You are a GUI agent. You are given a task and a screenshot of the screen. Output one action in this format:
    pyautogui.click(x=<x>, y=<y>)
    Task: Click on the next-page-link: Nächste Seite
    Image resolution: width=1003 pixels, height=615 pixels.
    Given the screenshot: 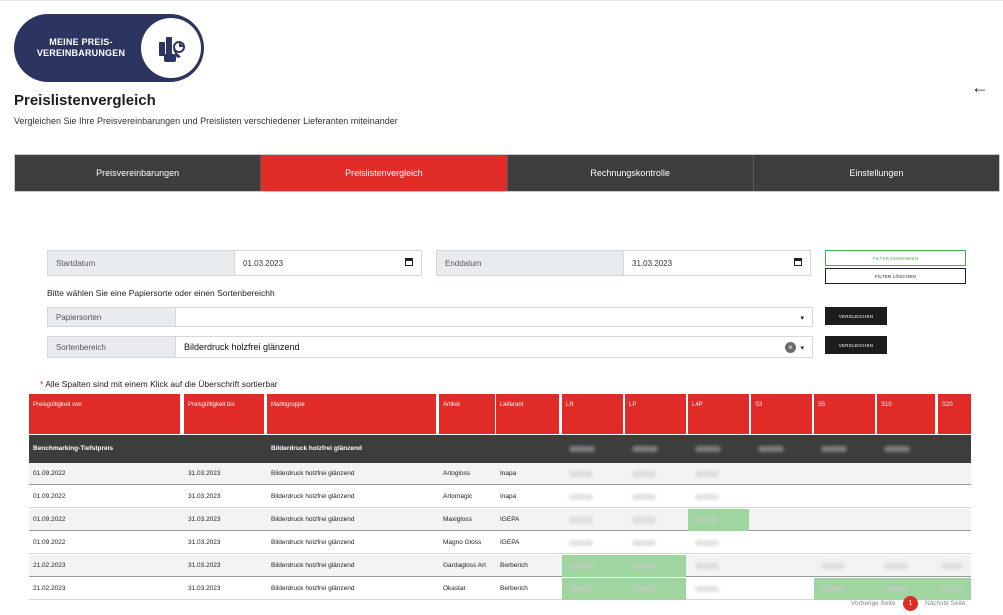 What is the action you would take?
    pyautogui.click(x=945, y=603)
    